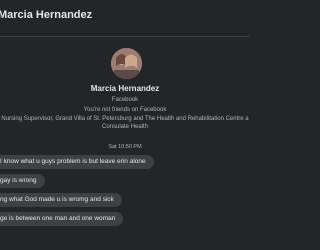 The width and height of the screenshot is (320, 250). I want to click on profile-name: Marcia Hernandez, so click(125, 88).